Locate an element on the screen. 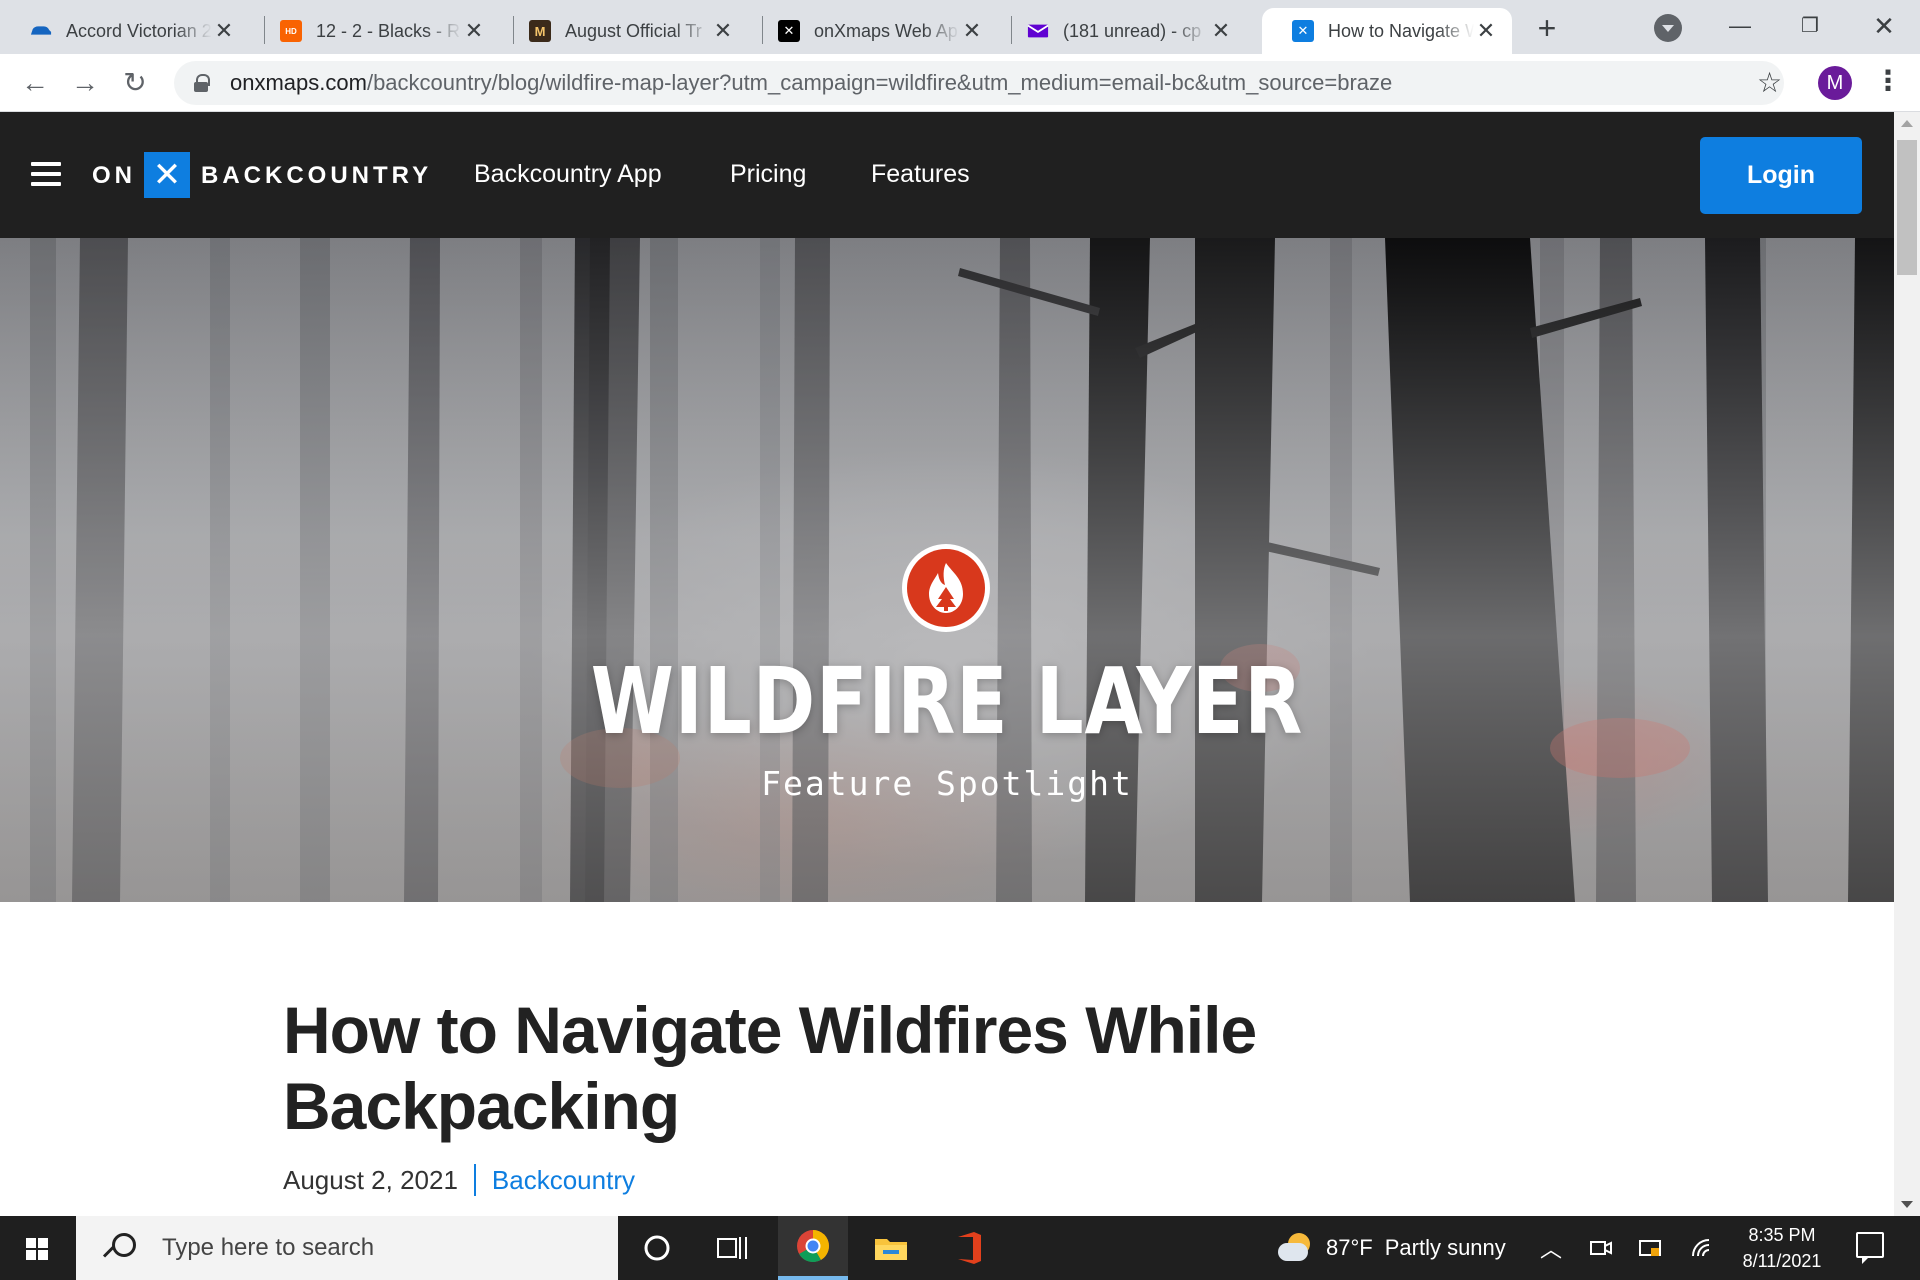  browser-tab: (181 unread) - cp ✕ is located at coordinates (1122, 31).